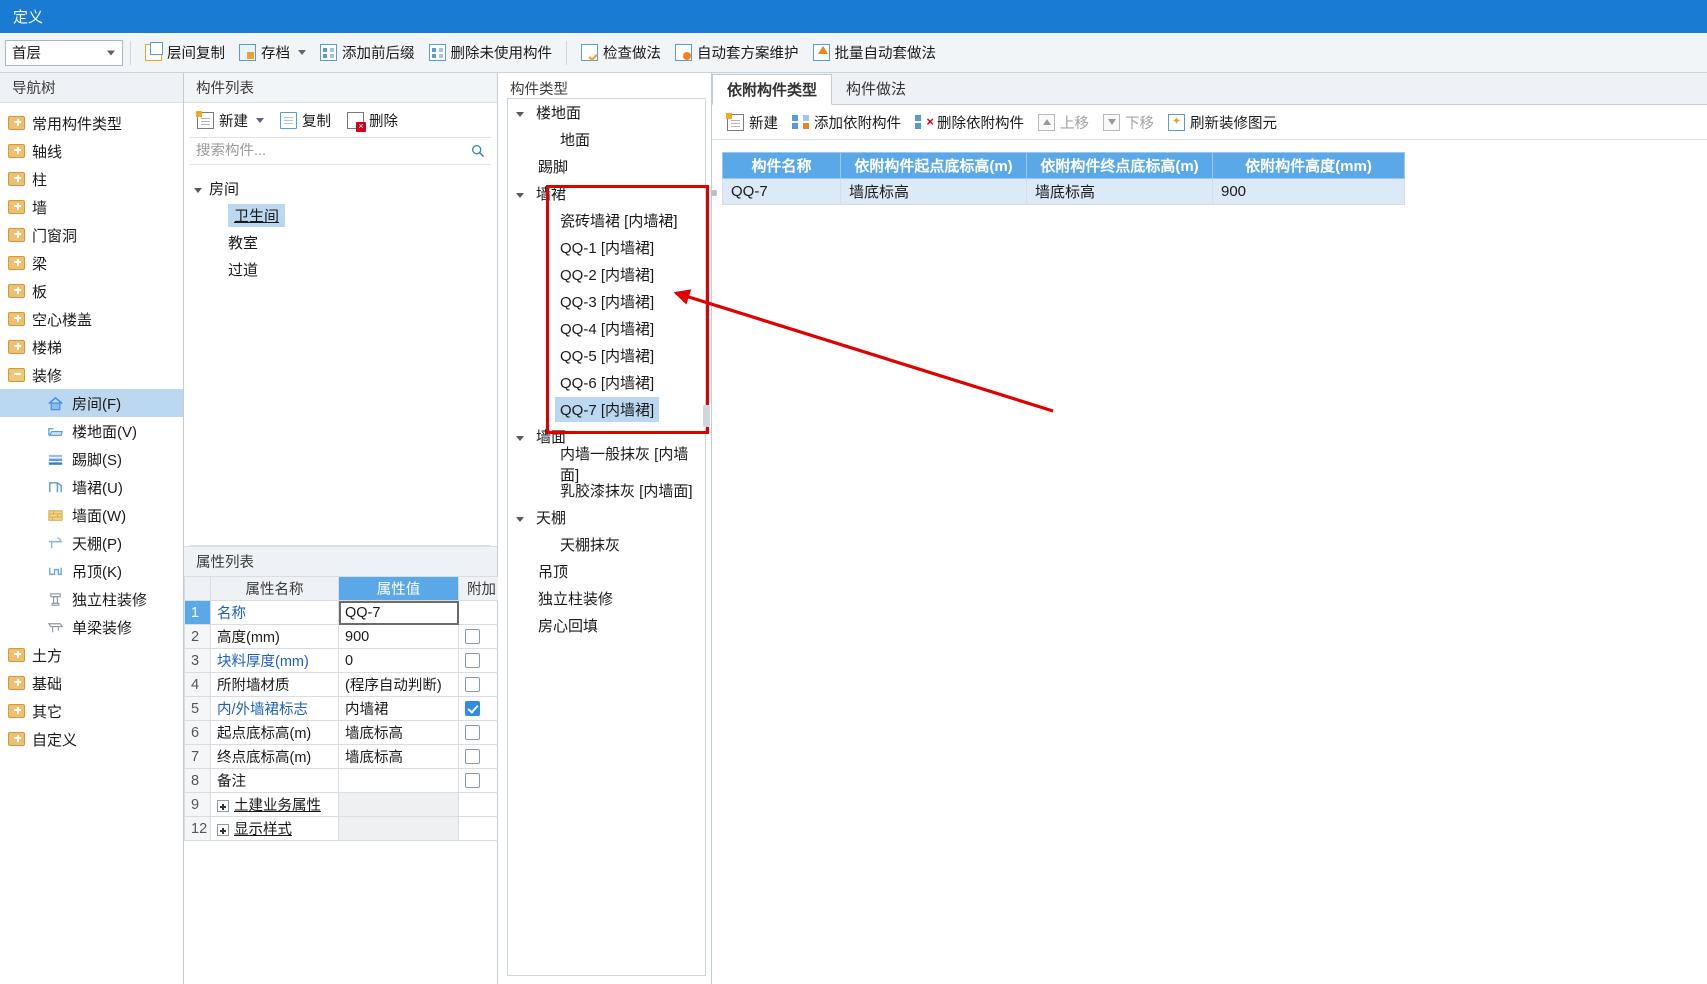  Describe the element at coordinates (344, 732) in the screenshot. I see `property-row: 6 起点底标高(m) 墙底标高` at that location.